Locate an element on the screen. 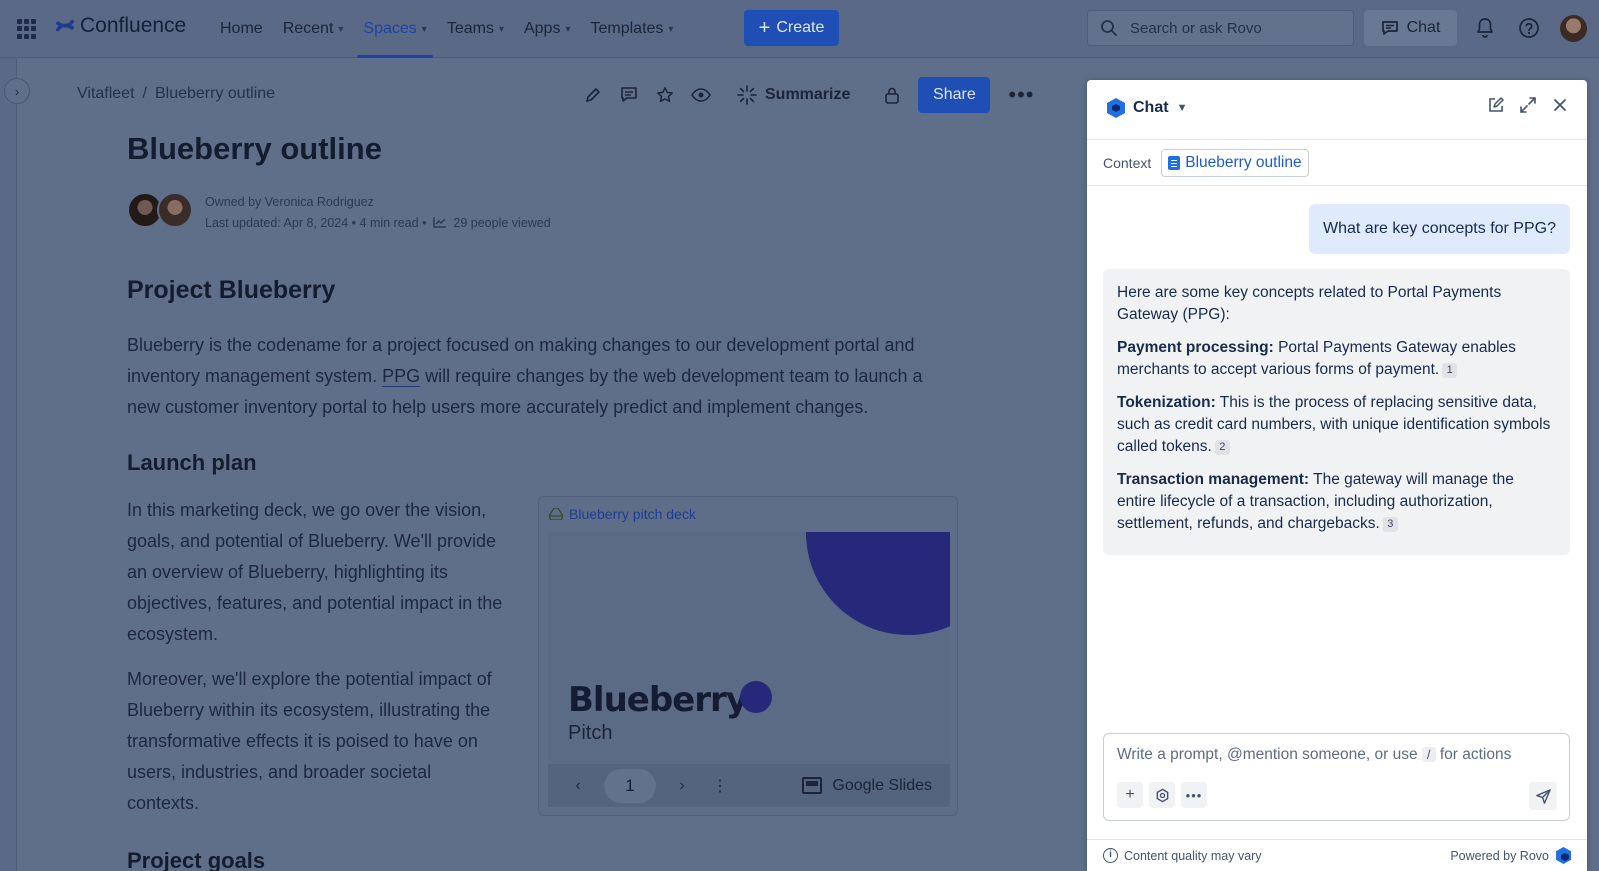 The image size is (1599, 871). nav-home-label: Home is located at coordinates (241, 28).